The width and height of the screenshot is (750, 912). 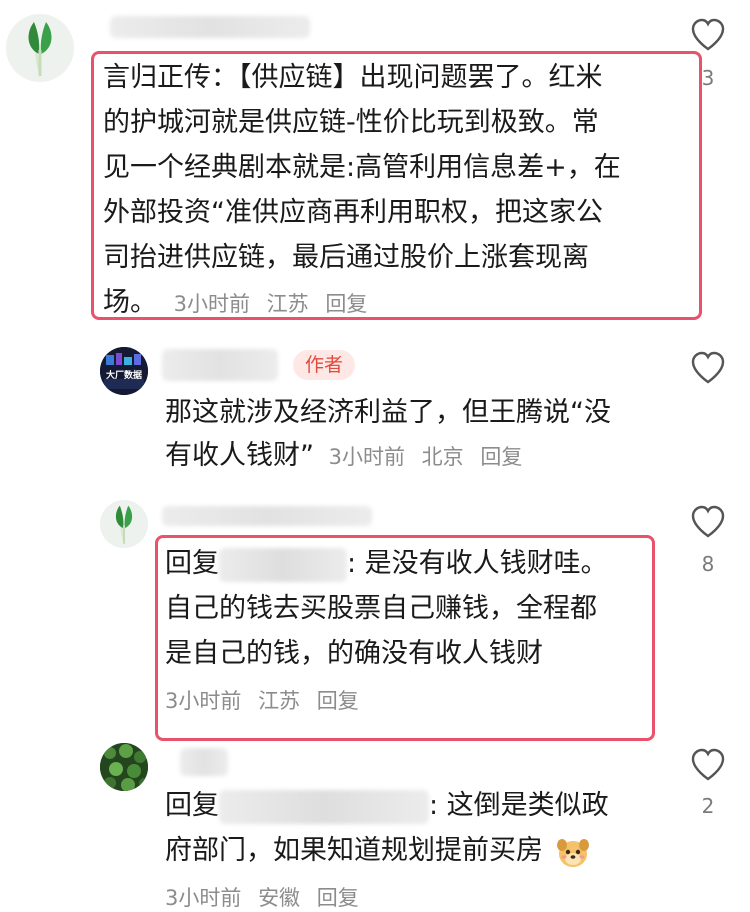 I want to click on comment-line-with-emoji: 府部门，如果知道规划提前买房, so click(x=377, y=850).